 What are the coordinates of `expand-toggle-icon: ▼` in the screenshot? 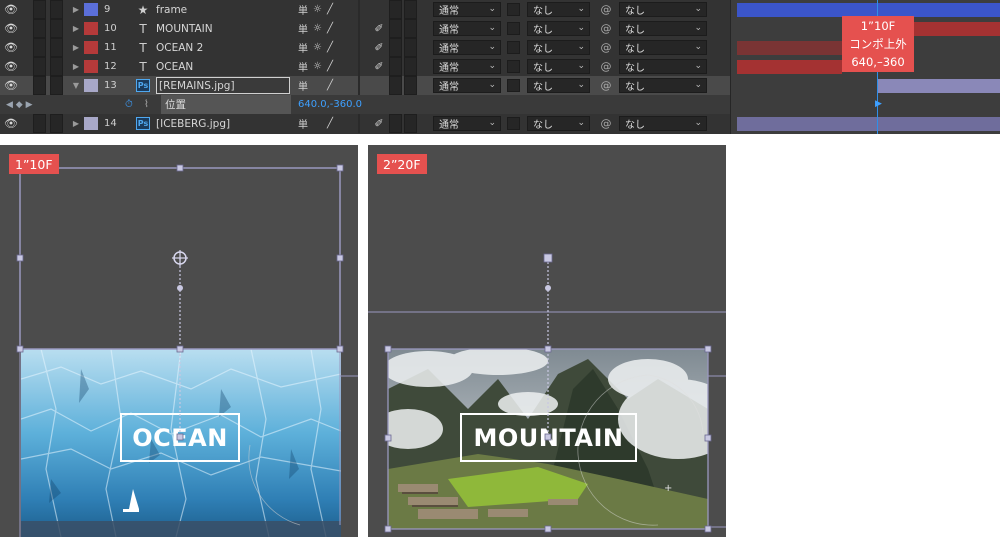 It's located at (76, 85).